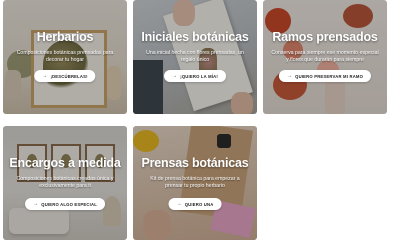  I want to click on card-title: Ramos prensados, so click(325, 37).